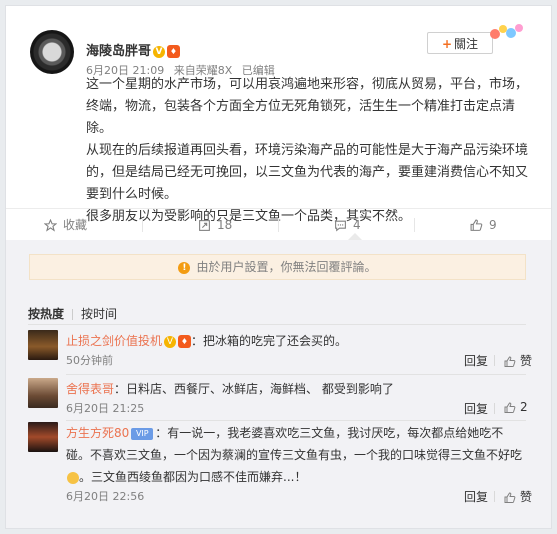  What do you see at coordinates (89, 360) in the screenshot?
I see `comment-time: 50分钟前` at bounding box center [89, 360].